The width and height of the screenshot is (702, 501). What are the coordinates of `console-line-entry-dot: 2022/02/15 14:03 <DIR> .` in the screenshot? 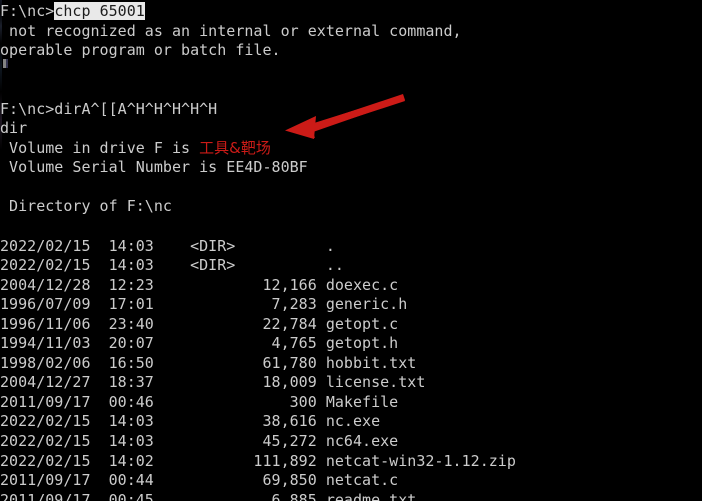 It's located at (167, 245).